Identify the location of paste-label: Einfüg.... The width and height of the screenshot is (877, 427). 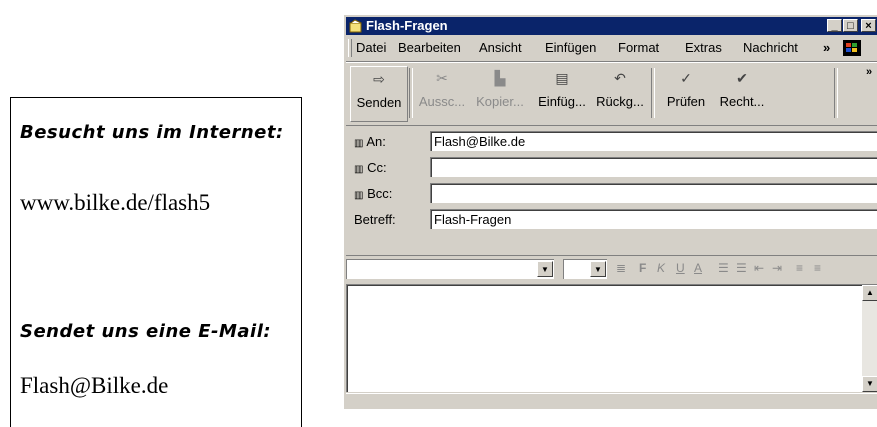
(562, 101).